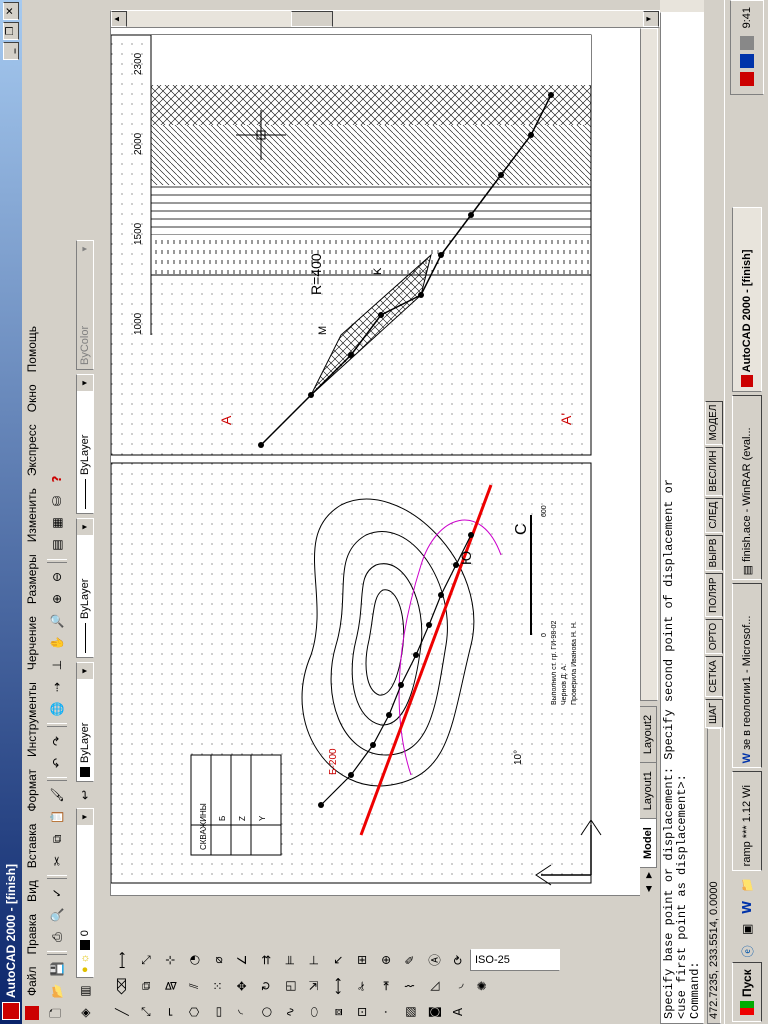 The width and height of the screenshot is (768, 1024). I want to click on language-icon, so click(747, 61).